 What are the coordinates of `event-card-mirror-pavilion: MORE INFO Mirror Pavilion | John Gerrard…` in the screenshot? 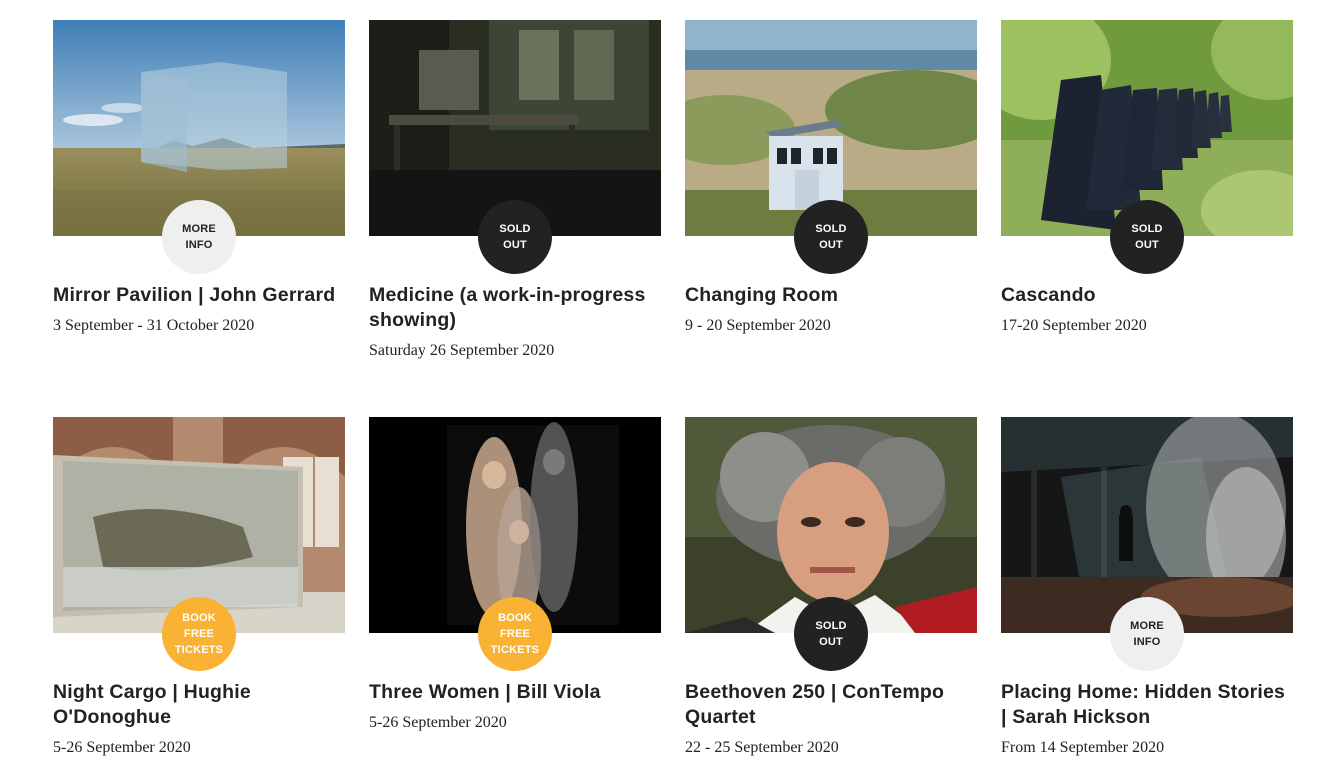 It's located at (199, 178).